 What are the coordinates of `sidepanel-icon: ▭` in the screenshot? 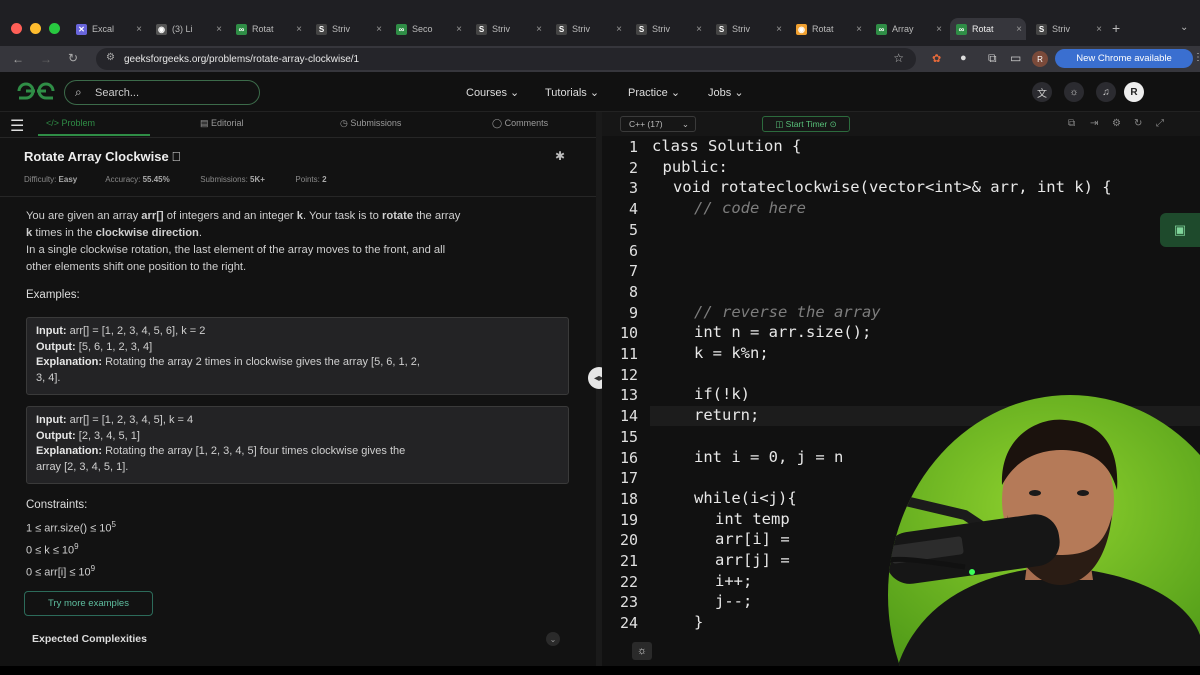 It's located at (1015, 58).